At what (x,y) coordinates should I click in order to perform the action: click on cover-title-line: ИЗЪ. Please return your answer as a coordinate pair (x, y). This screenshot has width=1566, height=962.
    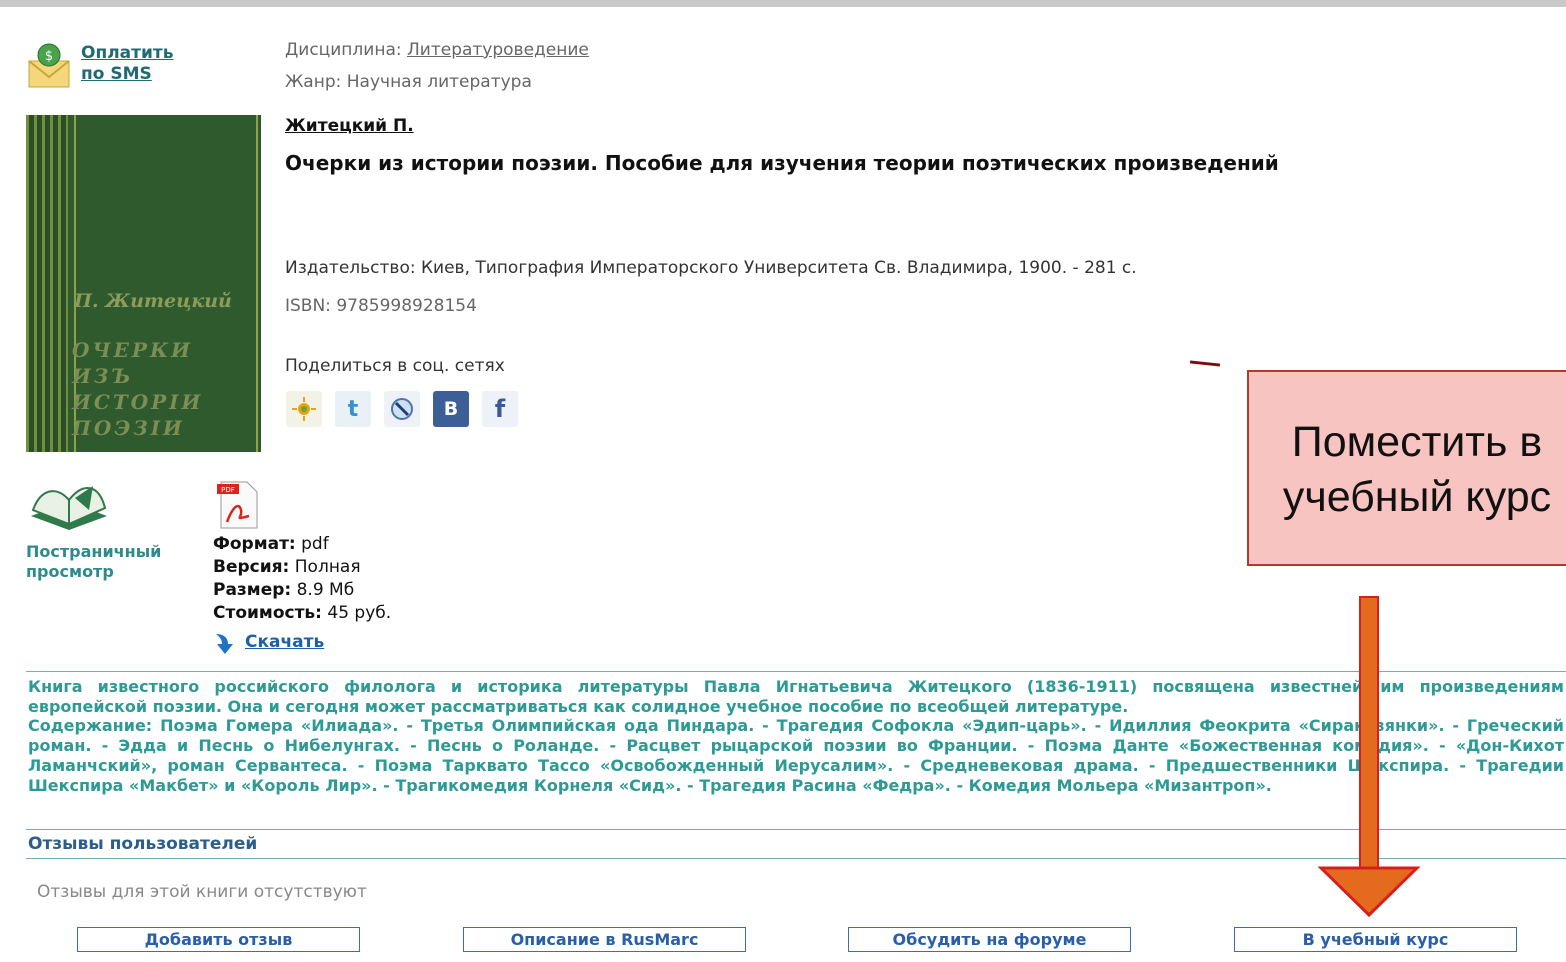
    Looking at the image, I should click on (103, 376).